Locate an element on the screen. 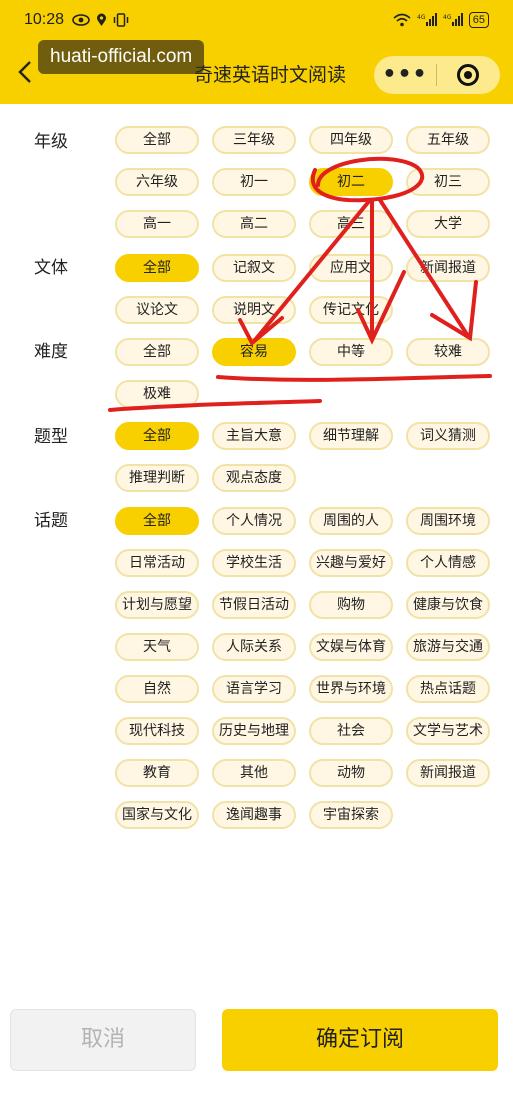 Image resolution: width=513 pixels, height=1108 pixels. filter-chip-topic: 热点话题 is located at coordinates (448, 689).